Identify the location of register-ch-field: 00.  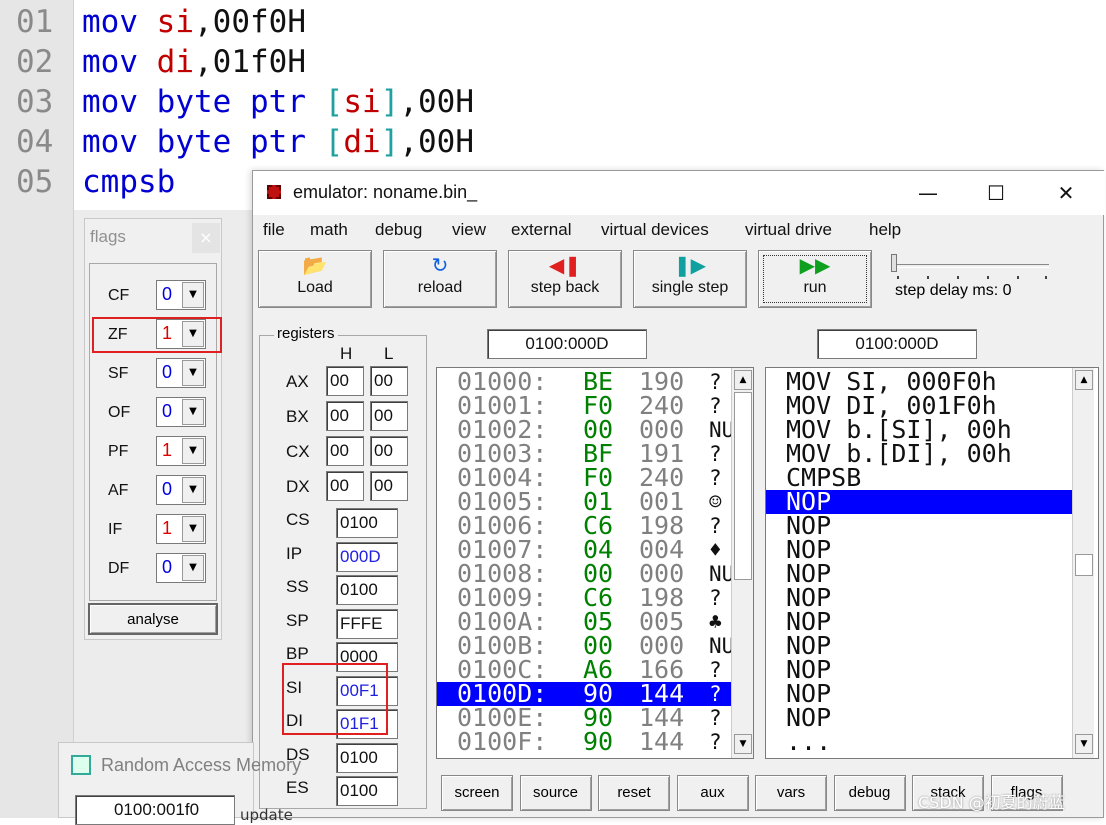
(345, 451).